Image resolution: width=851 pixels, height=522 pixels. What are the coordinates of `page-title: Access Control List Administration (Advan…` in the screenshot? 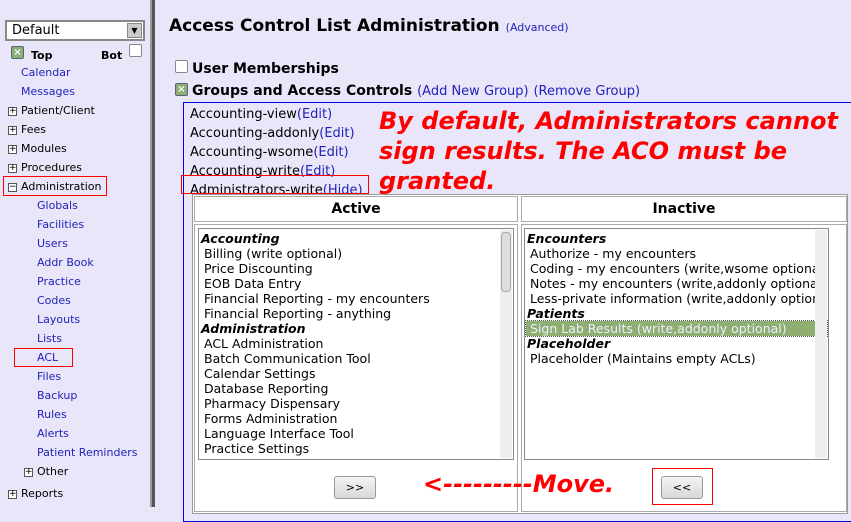 It's located at (369, 26).